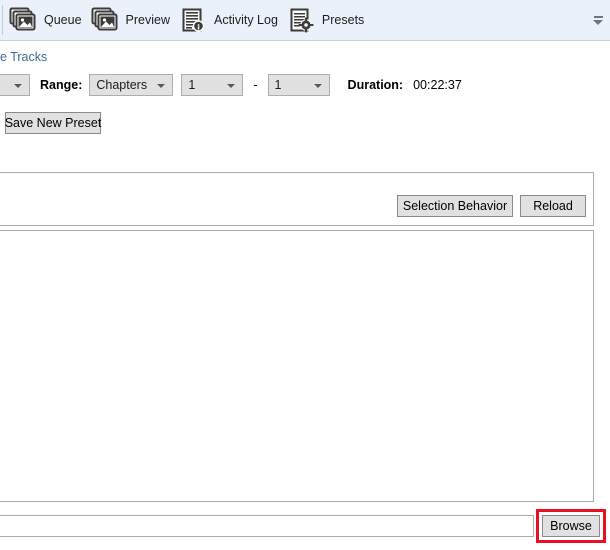 The width and height of the screenshot is (610, 550). Describe the element at coordinates (193, 20) in the screenshot. I see `document-info-icon` at that location.